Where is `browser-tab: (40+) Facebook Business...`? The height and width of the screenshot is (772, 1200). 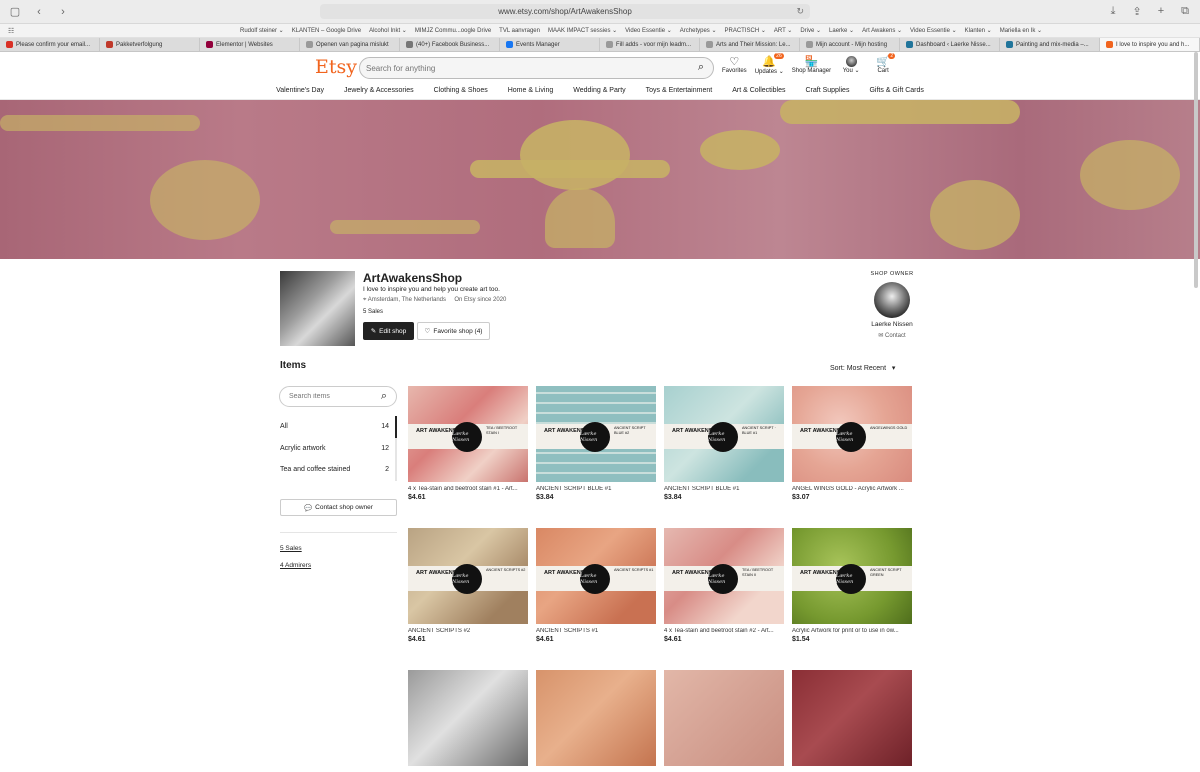 browser-tab: (40+) Facebook Business... is located at coordinates (450, 44).